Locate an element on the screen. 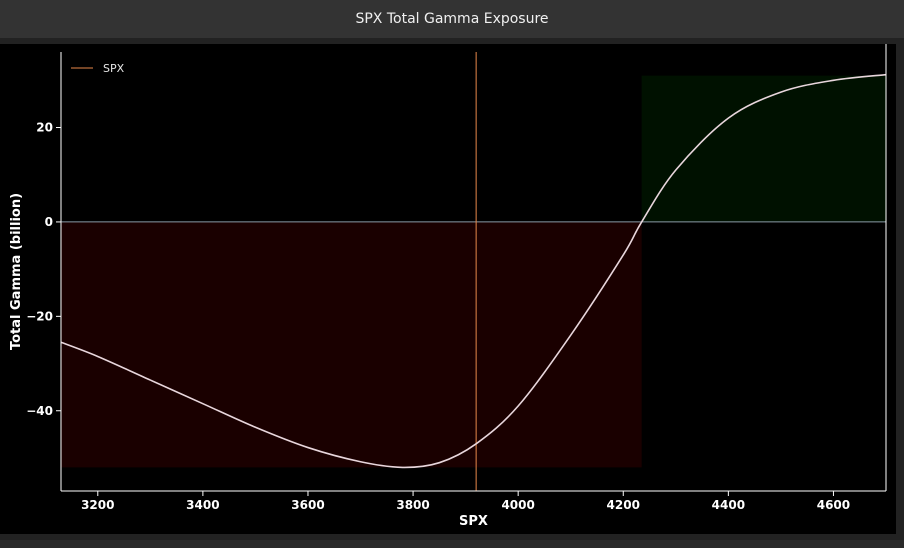 The height and width of the screenshot is (548, 904). x-tick-label: 4600 is located at coordinates (833, 505).